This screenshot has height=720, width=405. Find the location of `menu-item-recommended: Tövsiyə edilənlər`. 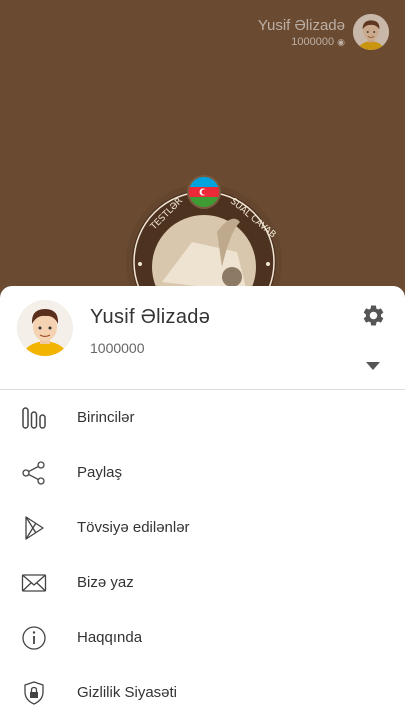

menu-item-recommended: Tövsiyə edilənlər is located at coordinates (202, 527).